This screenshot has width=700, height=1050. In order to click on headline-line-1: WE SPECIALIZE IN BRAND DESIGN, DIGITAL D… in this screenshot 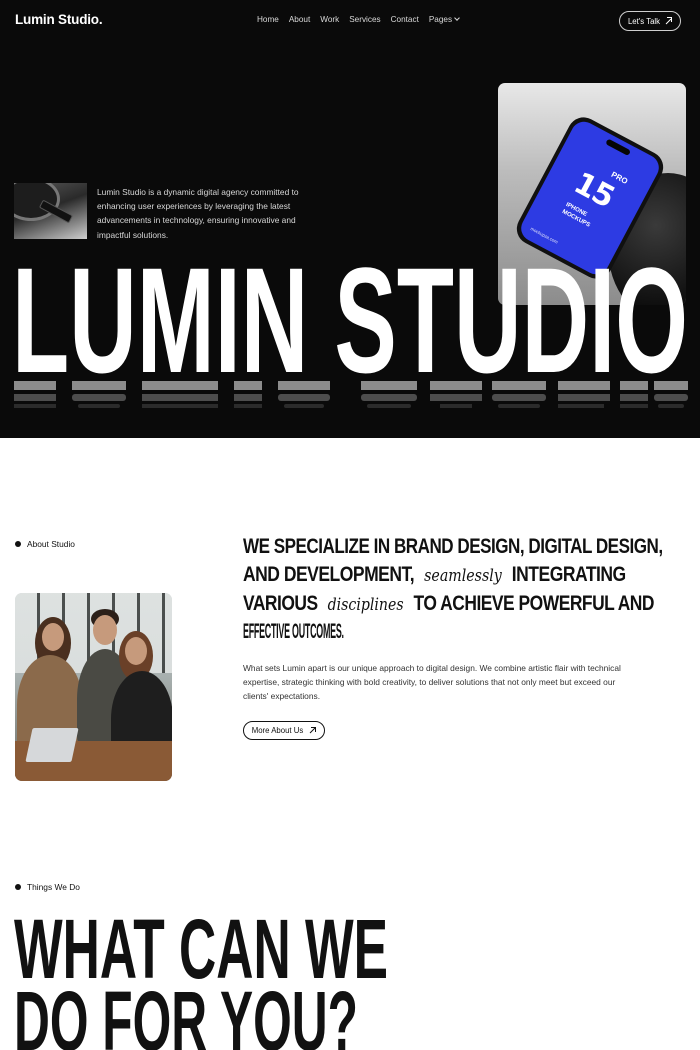, I will do `click(453, 549)`.